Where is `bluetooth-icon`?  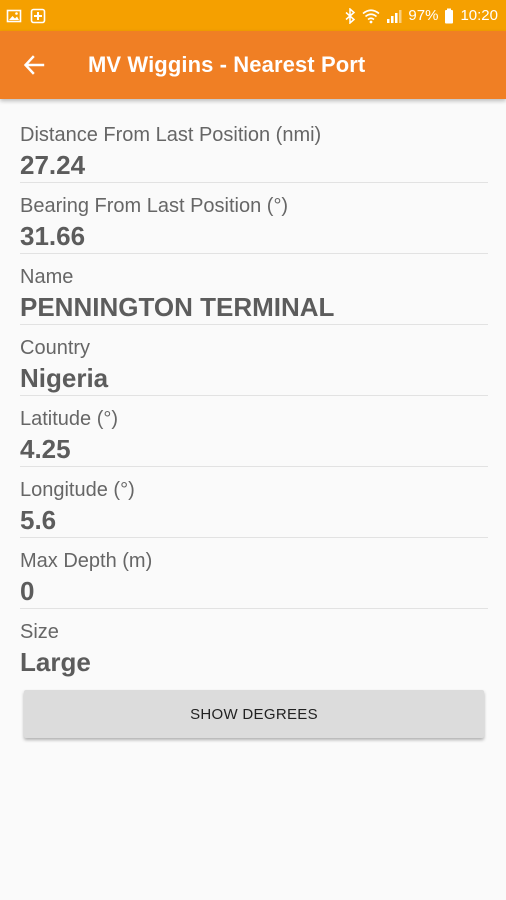 bluetooth-icon is located at coordinates (350, 15).